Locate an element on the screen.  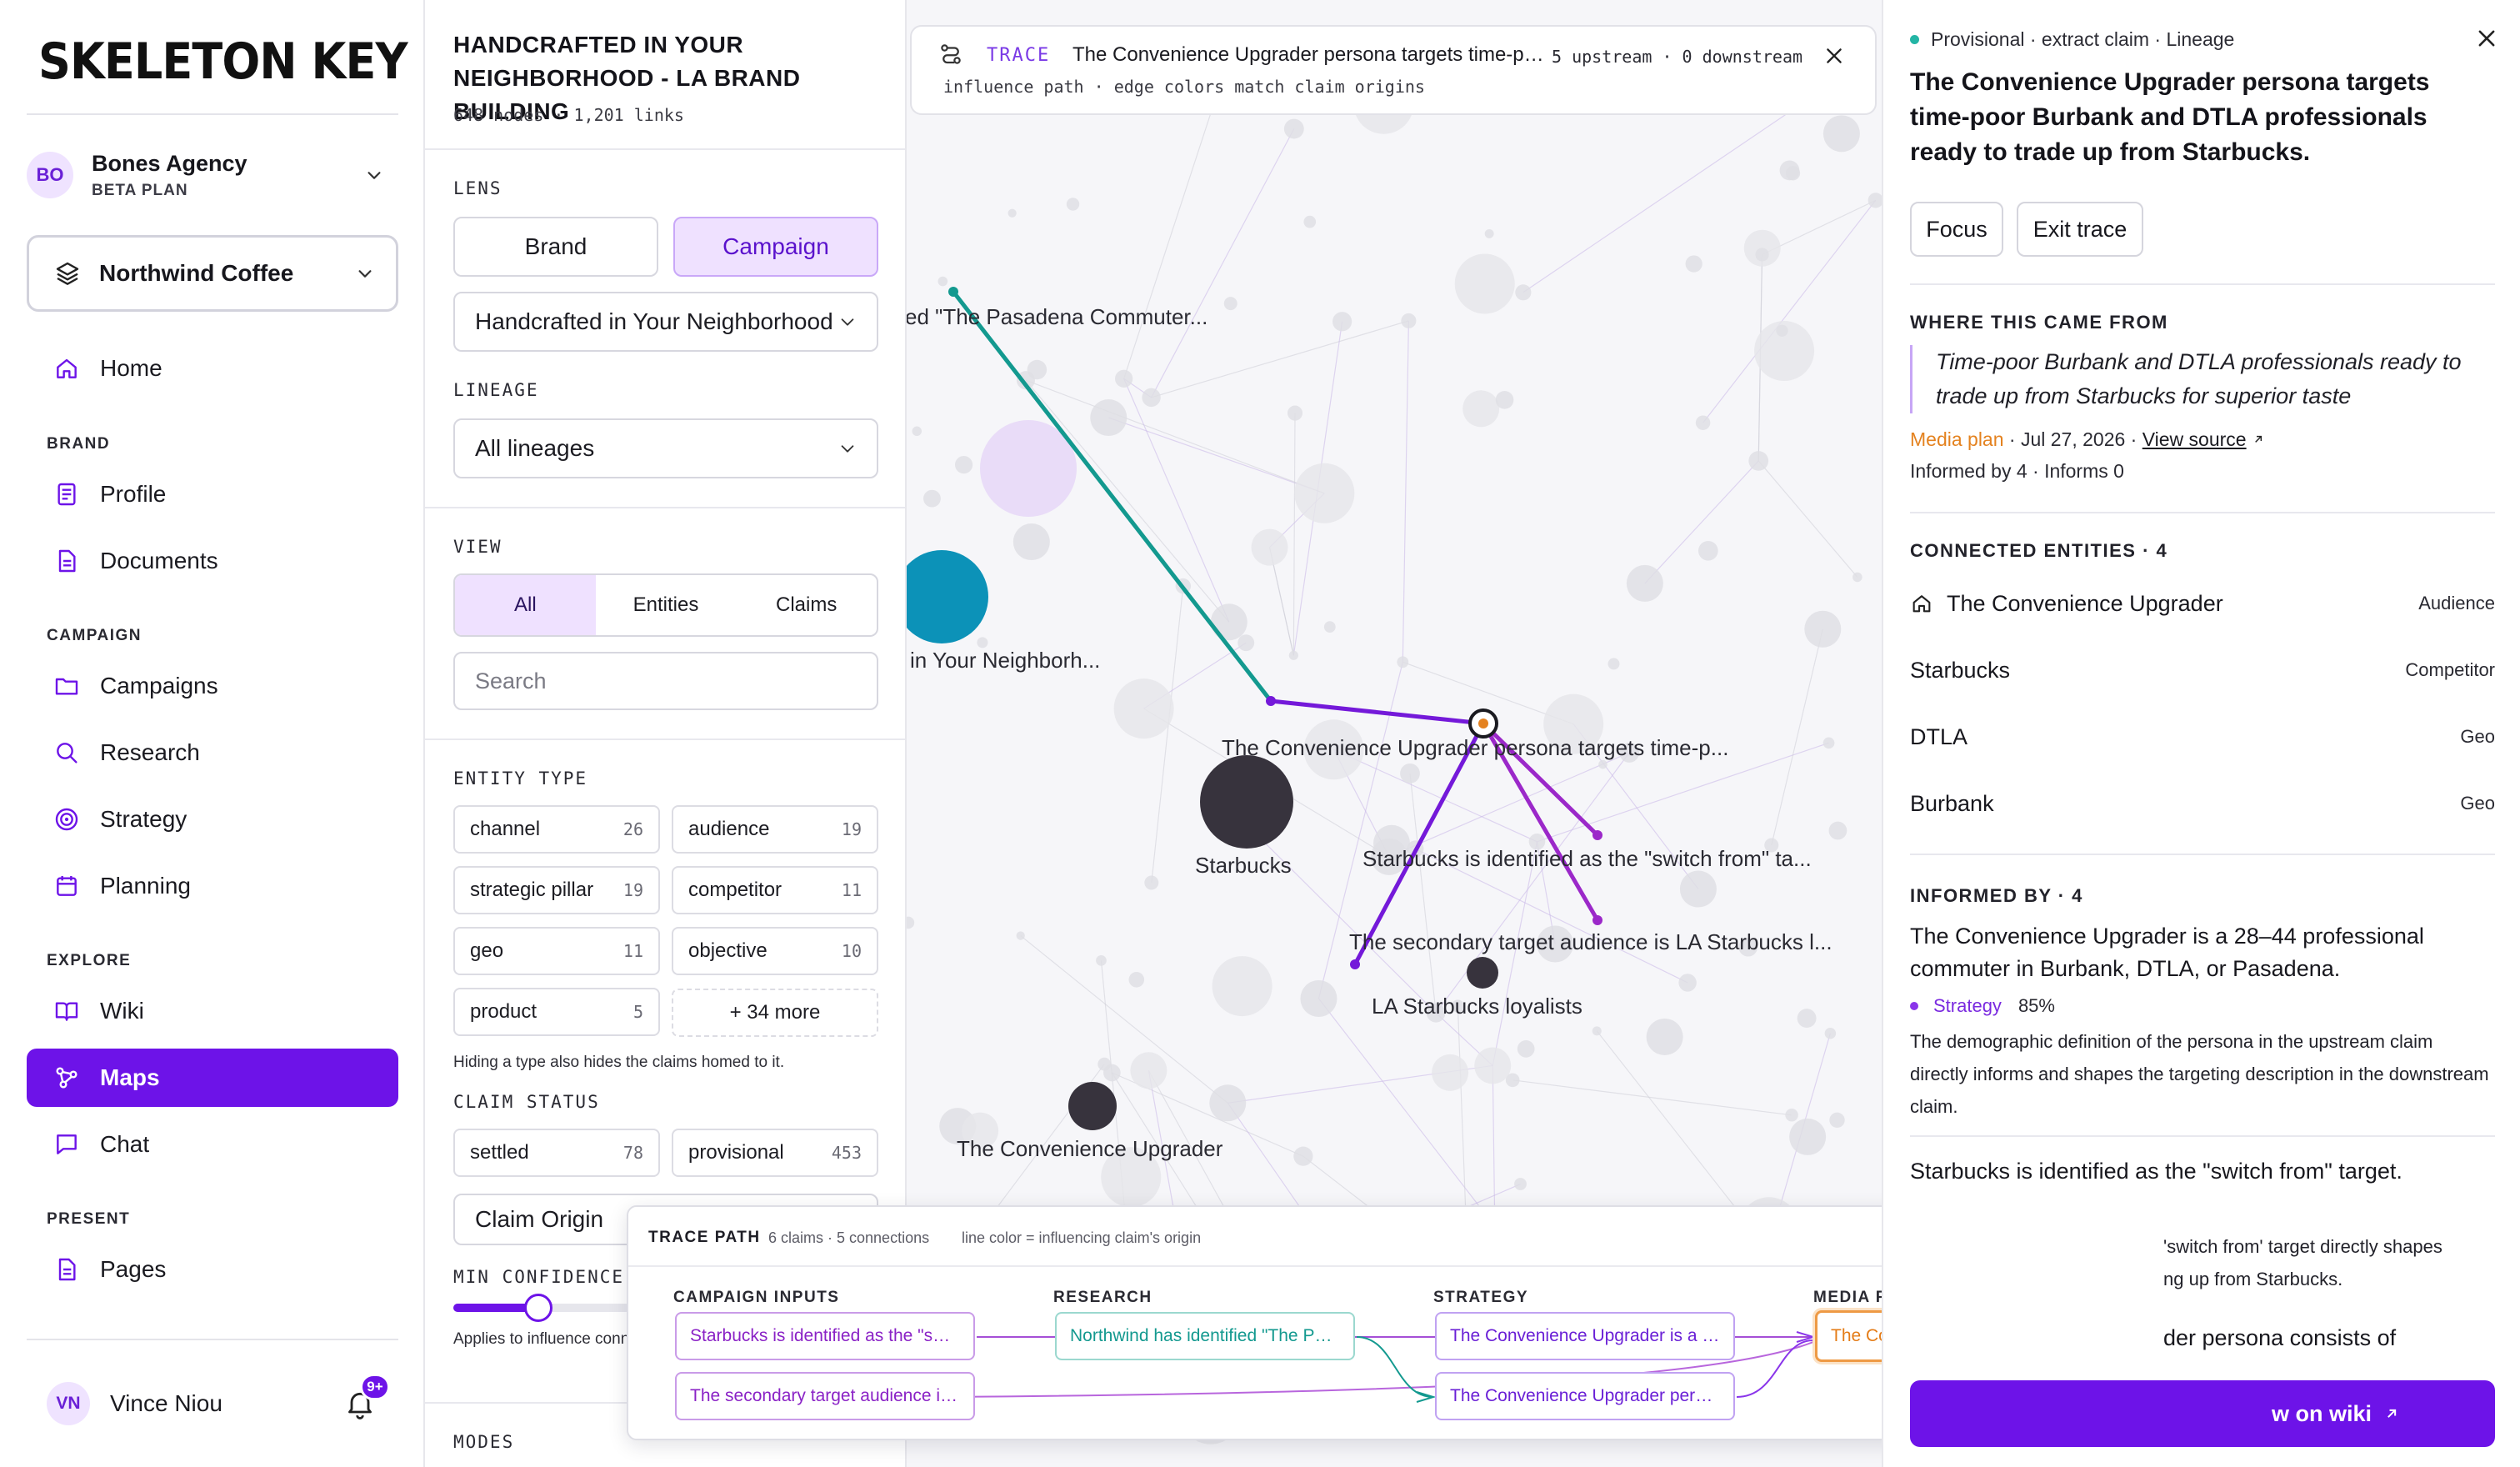
route-icon is located at coordinates (951, 54).